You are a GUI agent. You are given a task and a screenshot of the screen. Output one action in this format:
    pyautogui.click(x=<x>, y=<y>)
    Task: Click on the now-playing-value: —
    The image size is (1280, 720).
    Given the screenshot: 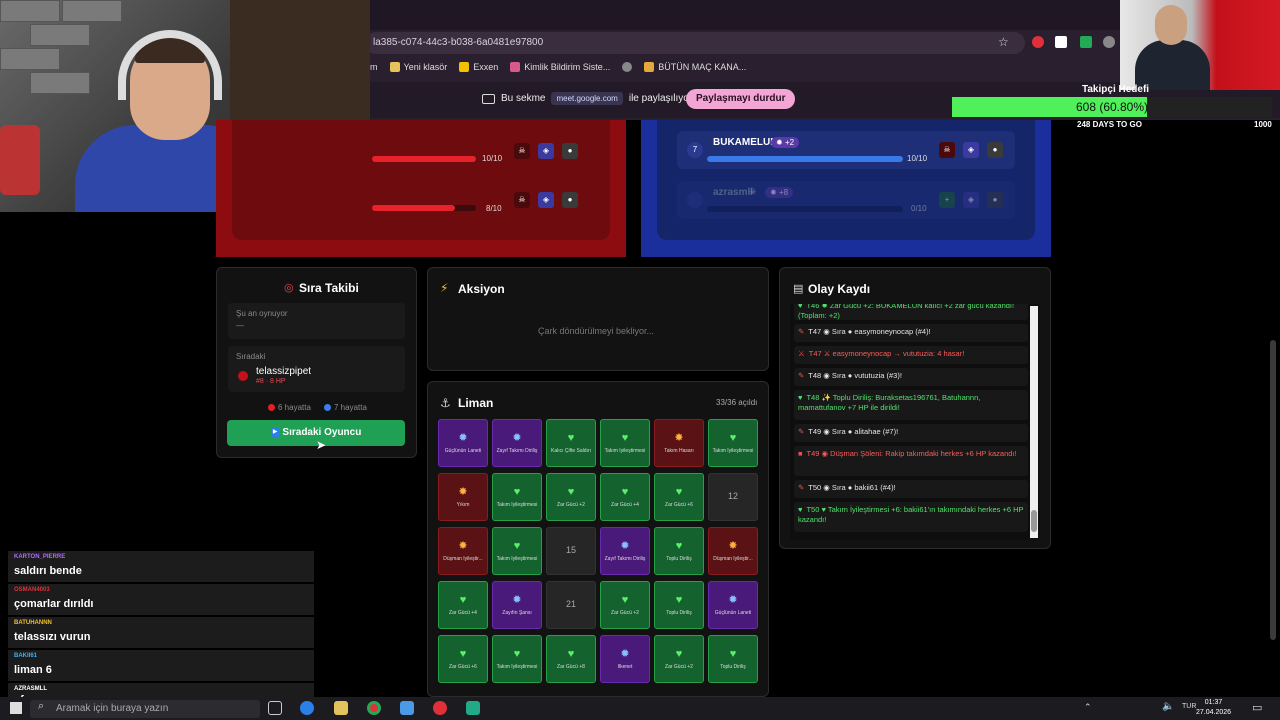 What is the action you would take?
    pyautogui.click(x=240, y=325)
    